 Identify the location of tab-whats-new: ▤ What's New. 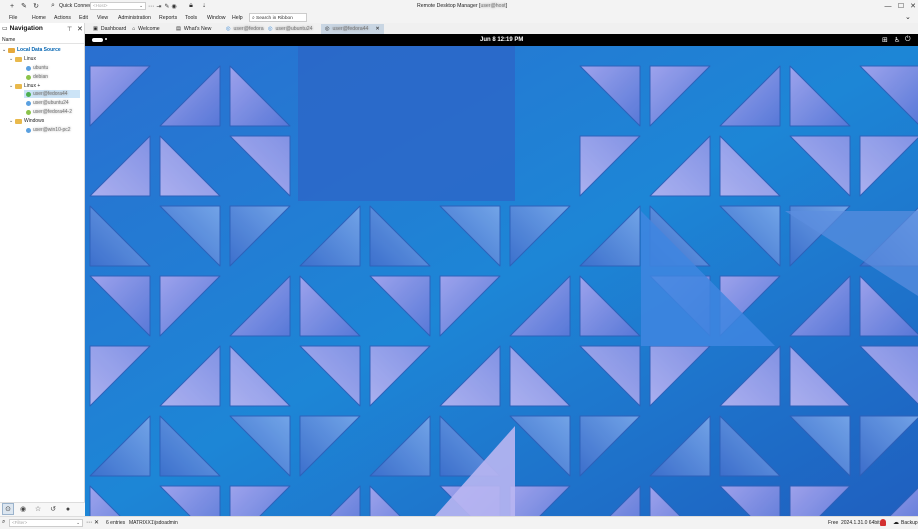
(193, 29).